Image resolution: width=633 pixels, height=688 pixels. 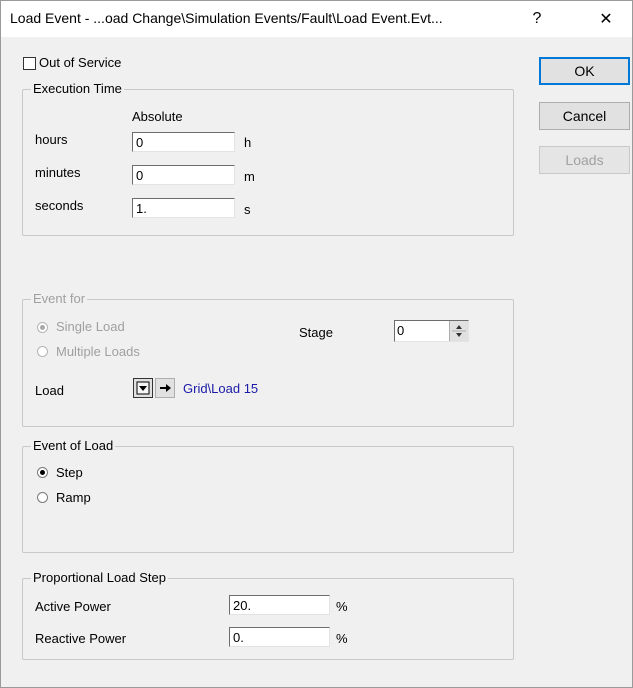 I want to click on spin-arrows-icon, so click(x=459, y=331).